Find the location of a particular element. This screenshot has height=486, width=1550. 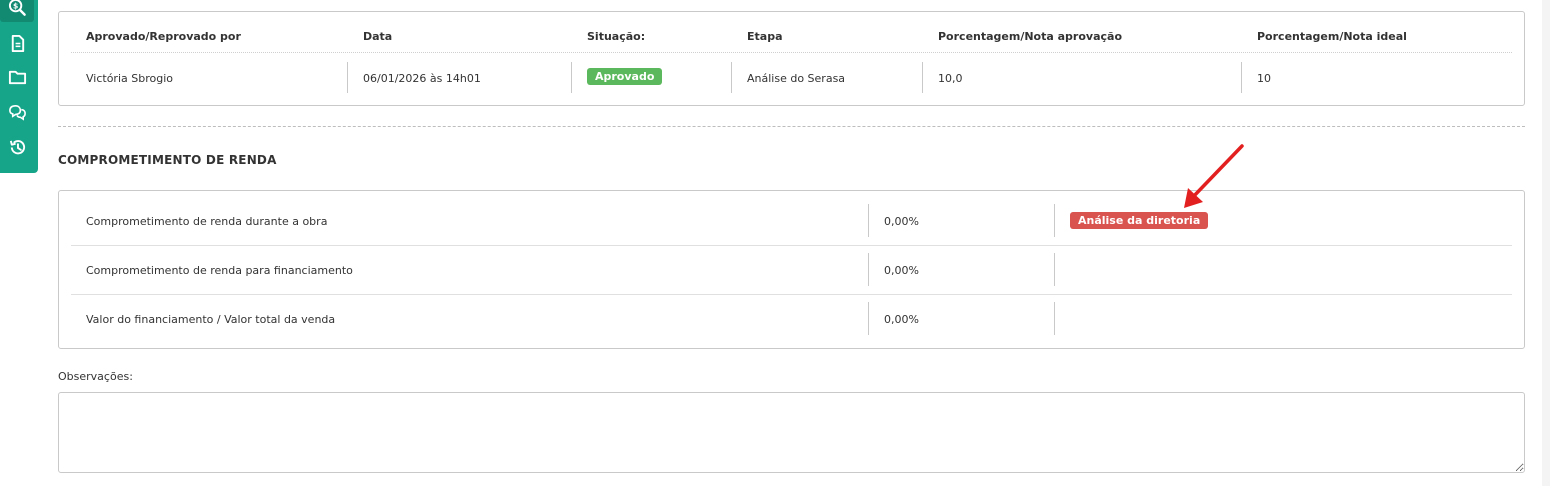

sidebar-item-documents is located at coordinates (17, 43).